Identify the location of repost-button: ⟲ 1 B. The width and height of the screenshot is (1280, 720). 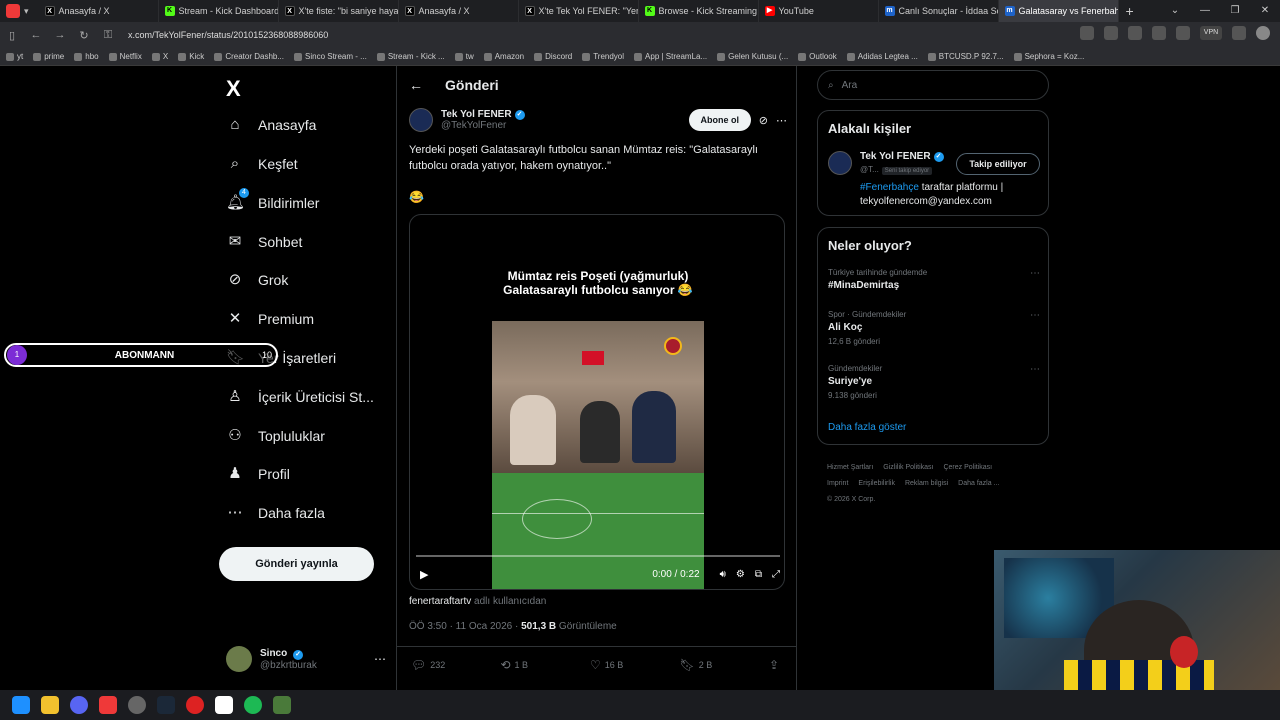
(544, 665).